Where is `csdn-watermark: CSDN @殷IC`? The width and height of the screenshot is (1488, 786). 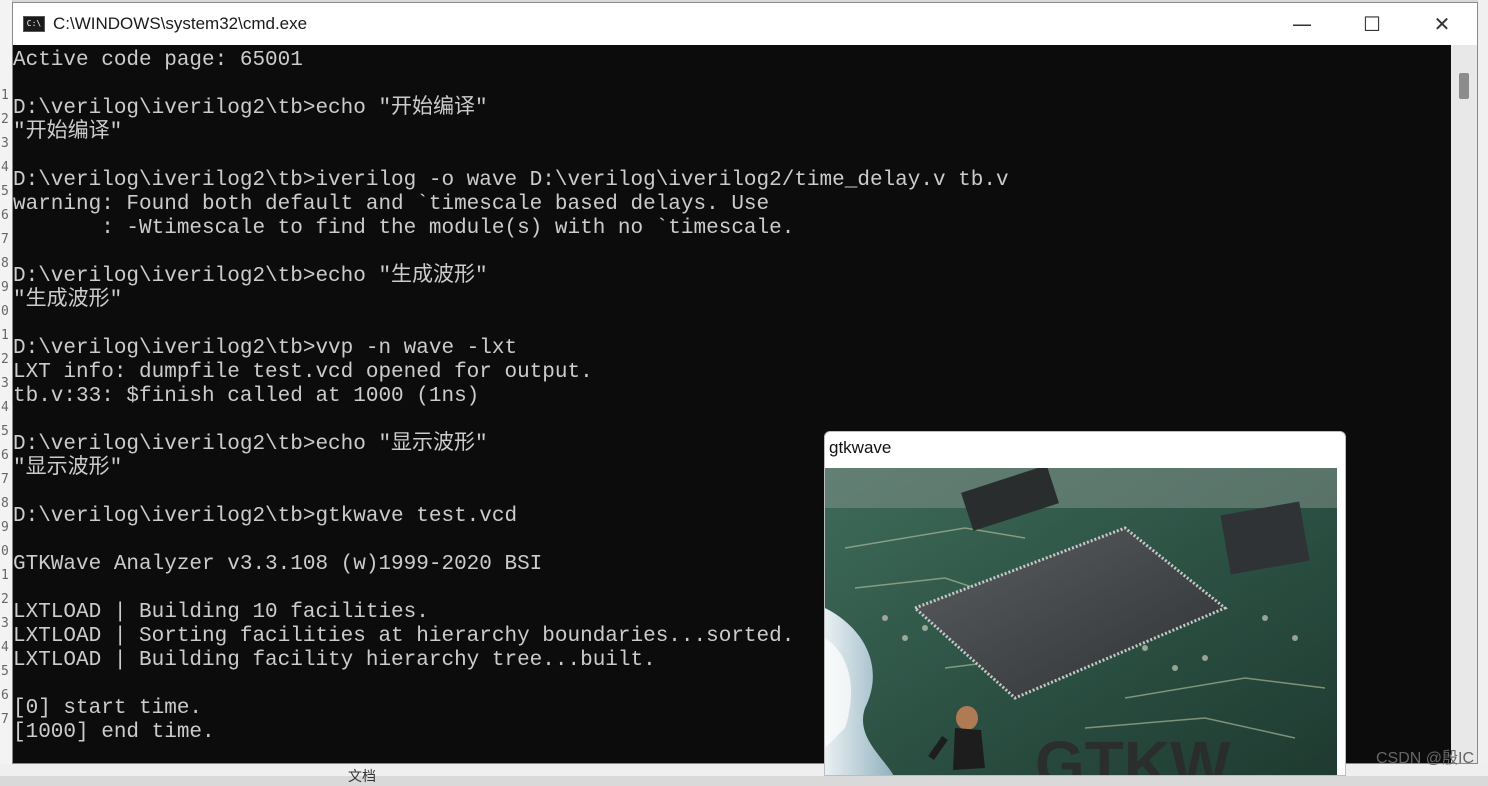 csdn-watermark: CSDN @殷IC is located at coordinates (1424, 758).